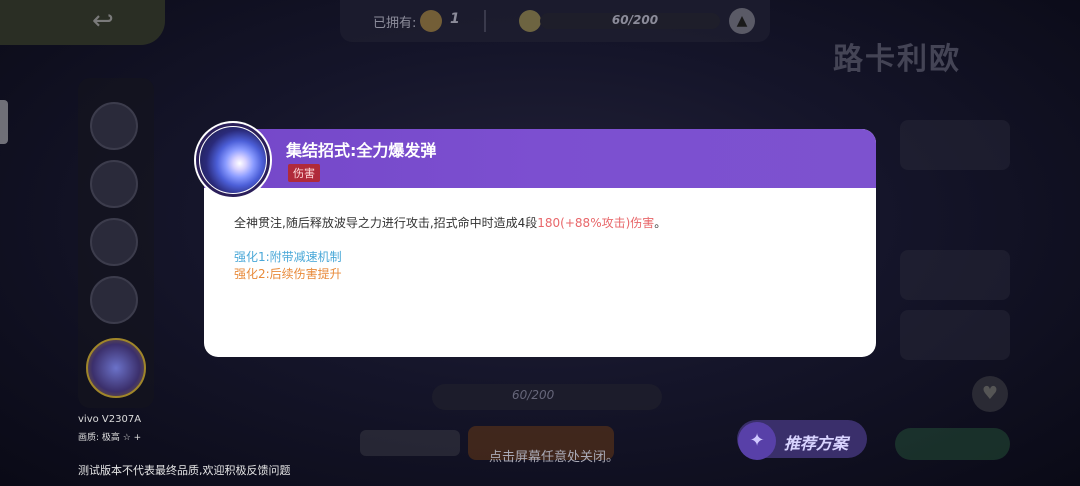  I want to click on desc-highlight: 180(+88%攻击)伤害, so click(596, 223).